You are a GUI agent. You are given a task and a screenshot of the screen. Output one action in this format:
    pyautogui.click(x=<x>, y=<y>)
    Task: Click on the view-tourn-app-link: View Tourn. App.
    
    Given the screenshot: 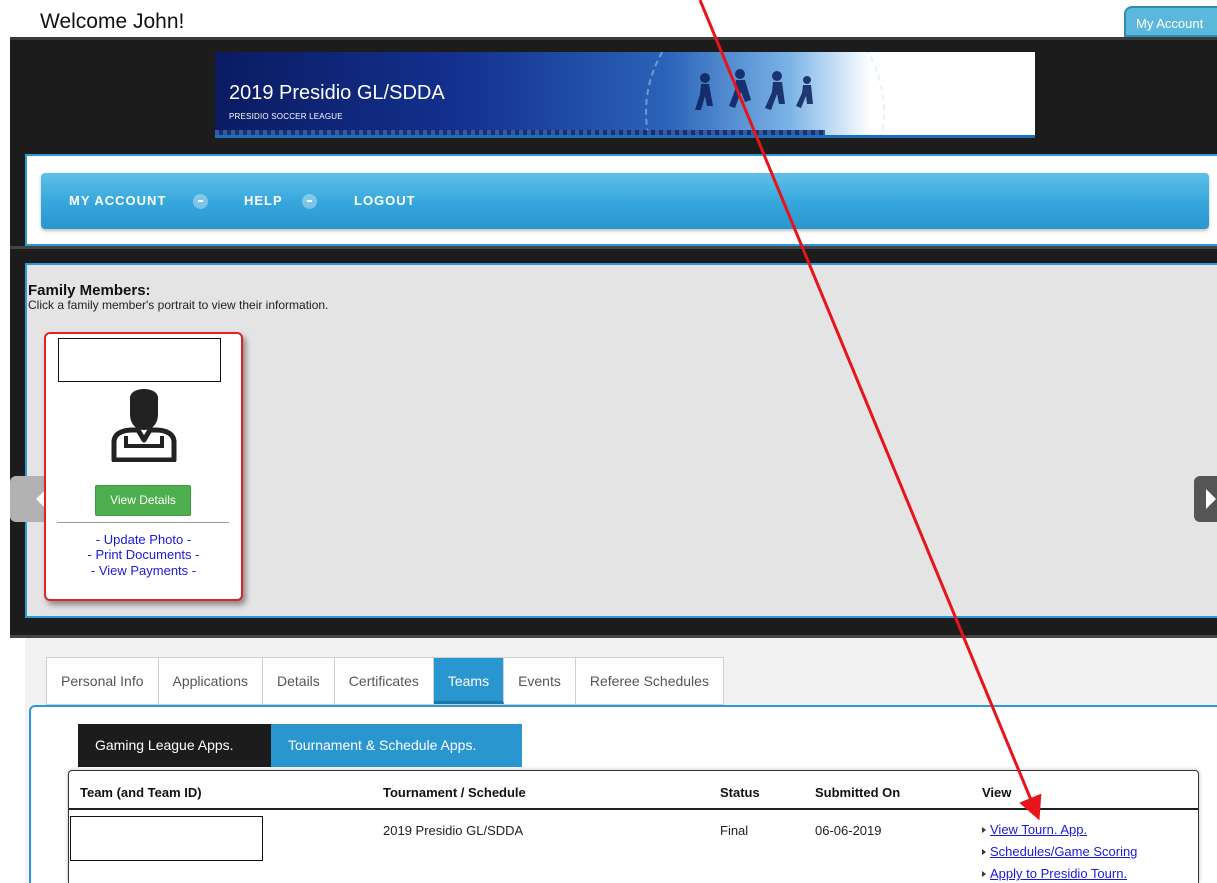 What is the action you would take?
    pyautogui.click(x=1034, y=829)
    